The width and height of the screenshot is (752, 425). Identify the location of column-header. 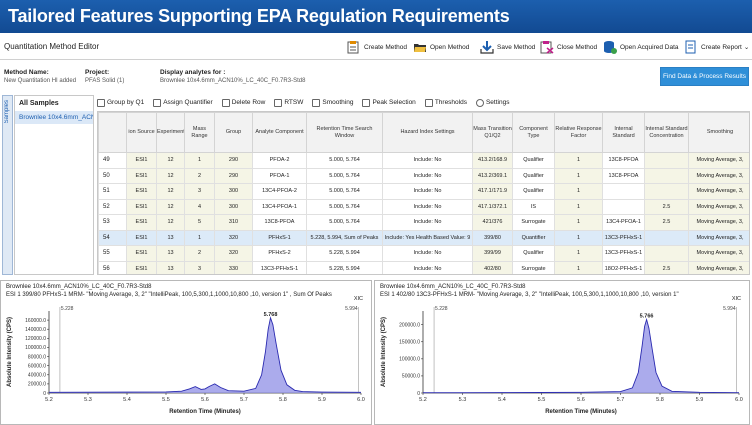
(112, 132).